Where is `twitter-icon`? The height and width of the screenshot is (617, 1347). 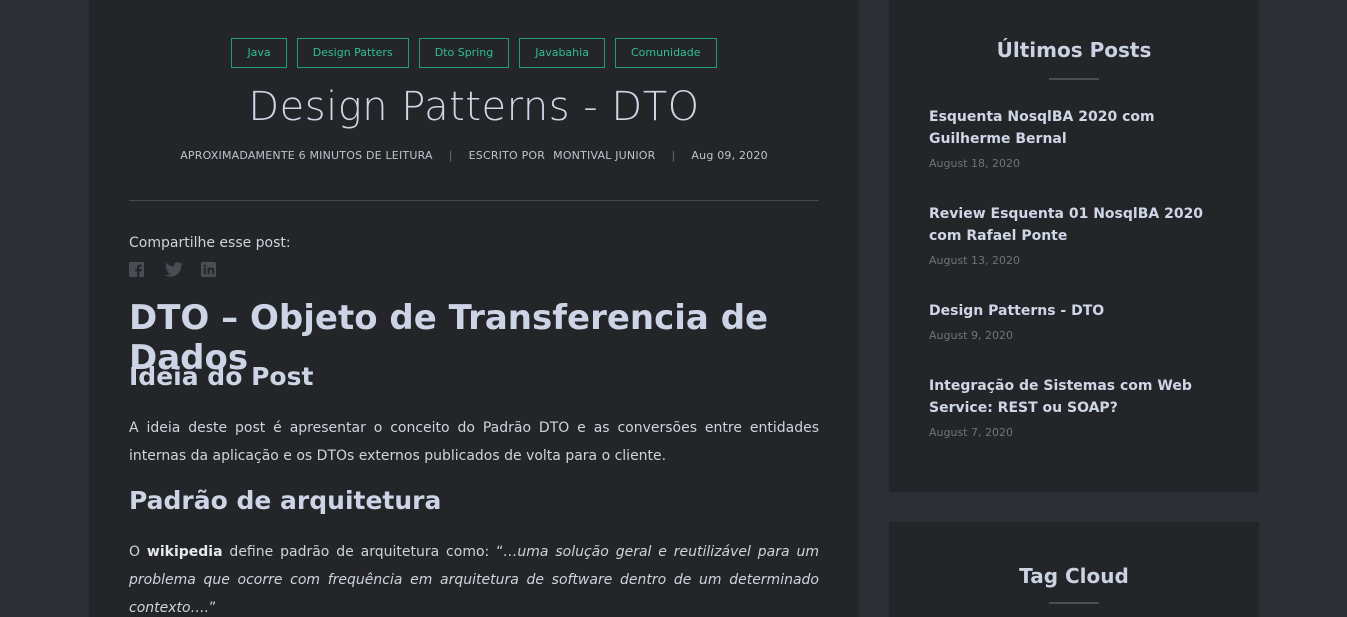 twitter-icon is located at coordinates (174, 270).